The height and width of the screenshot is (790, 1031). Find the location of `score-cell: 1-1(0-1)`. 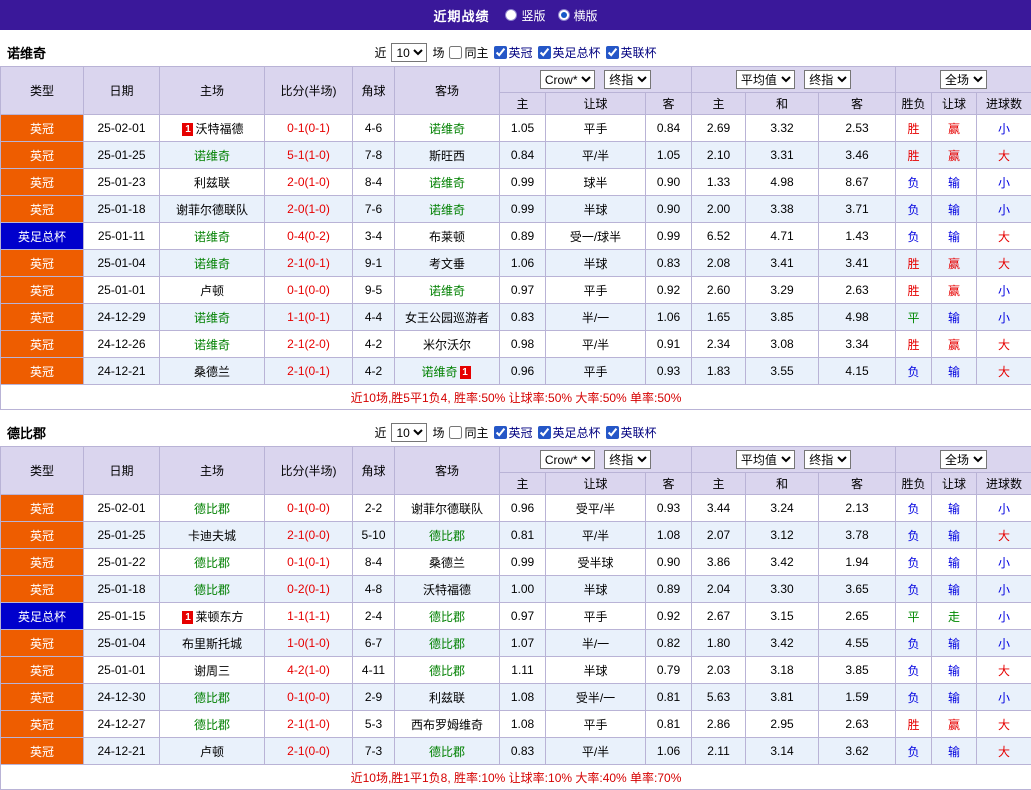

score-cell: 1-1(0-1) is located at coordinates (309, 317).